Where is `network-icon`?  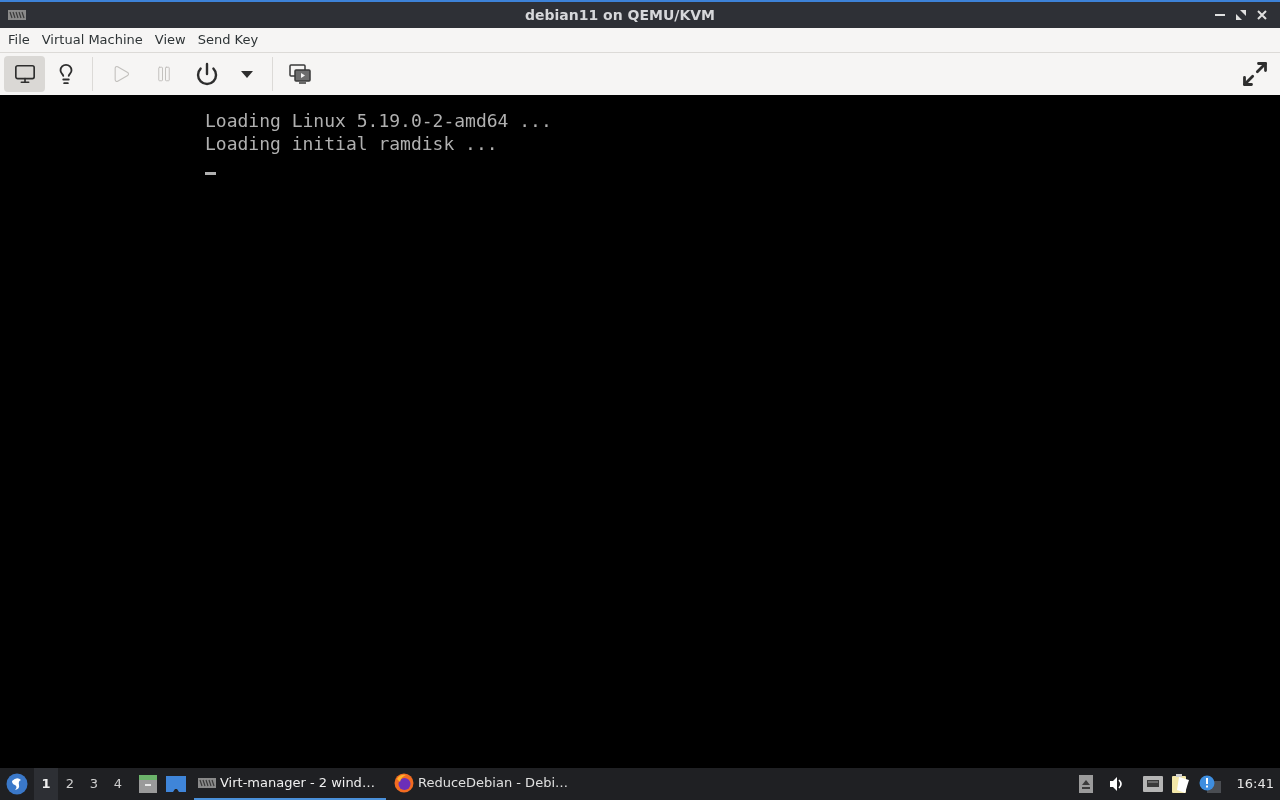
network-icon is located at coordinates (1152, 784).